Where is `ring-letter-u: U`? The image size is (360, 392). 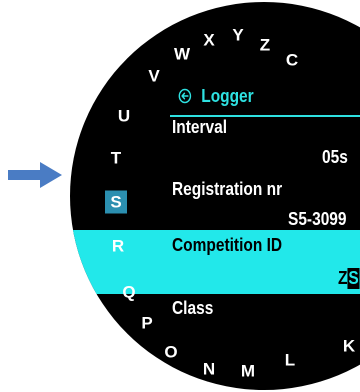 ring-letter-u: U is located at coordinates (124, 116).